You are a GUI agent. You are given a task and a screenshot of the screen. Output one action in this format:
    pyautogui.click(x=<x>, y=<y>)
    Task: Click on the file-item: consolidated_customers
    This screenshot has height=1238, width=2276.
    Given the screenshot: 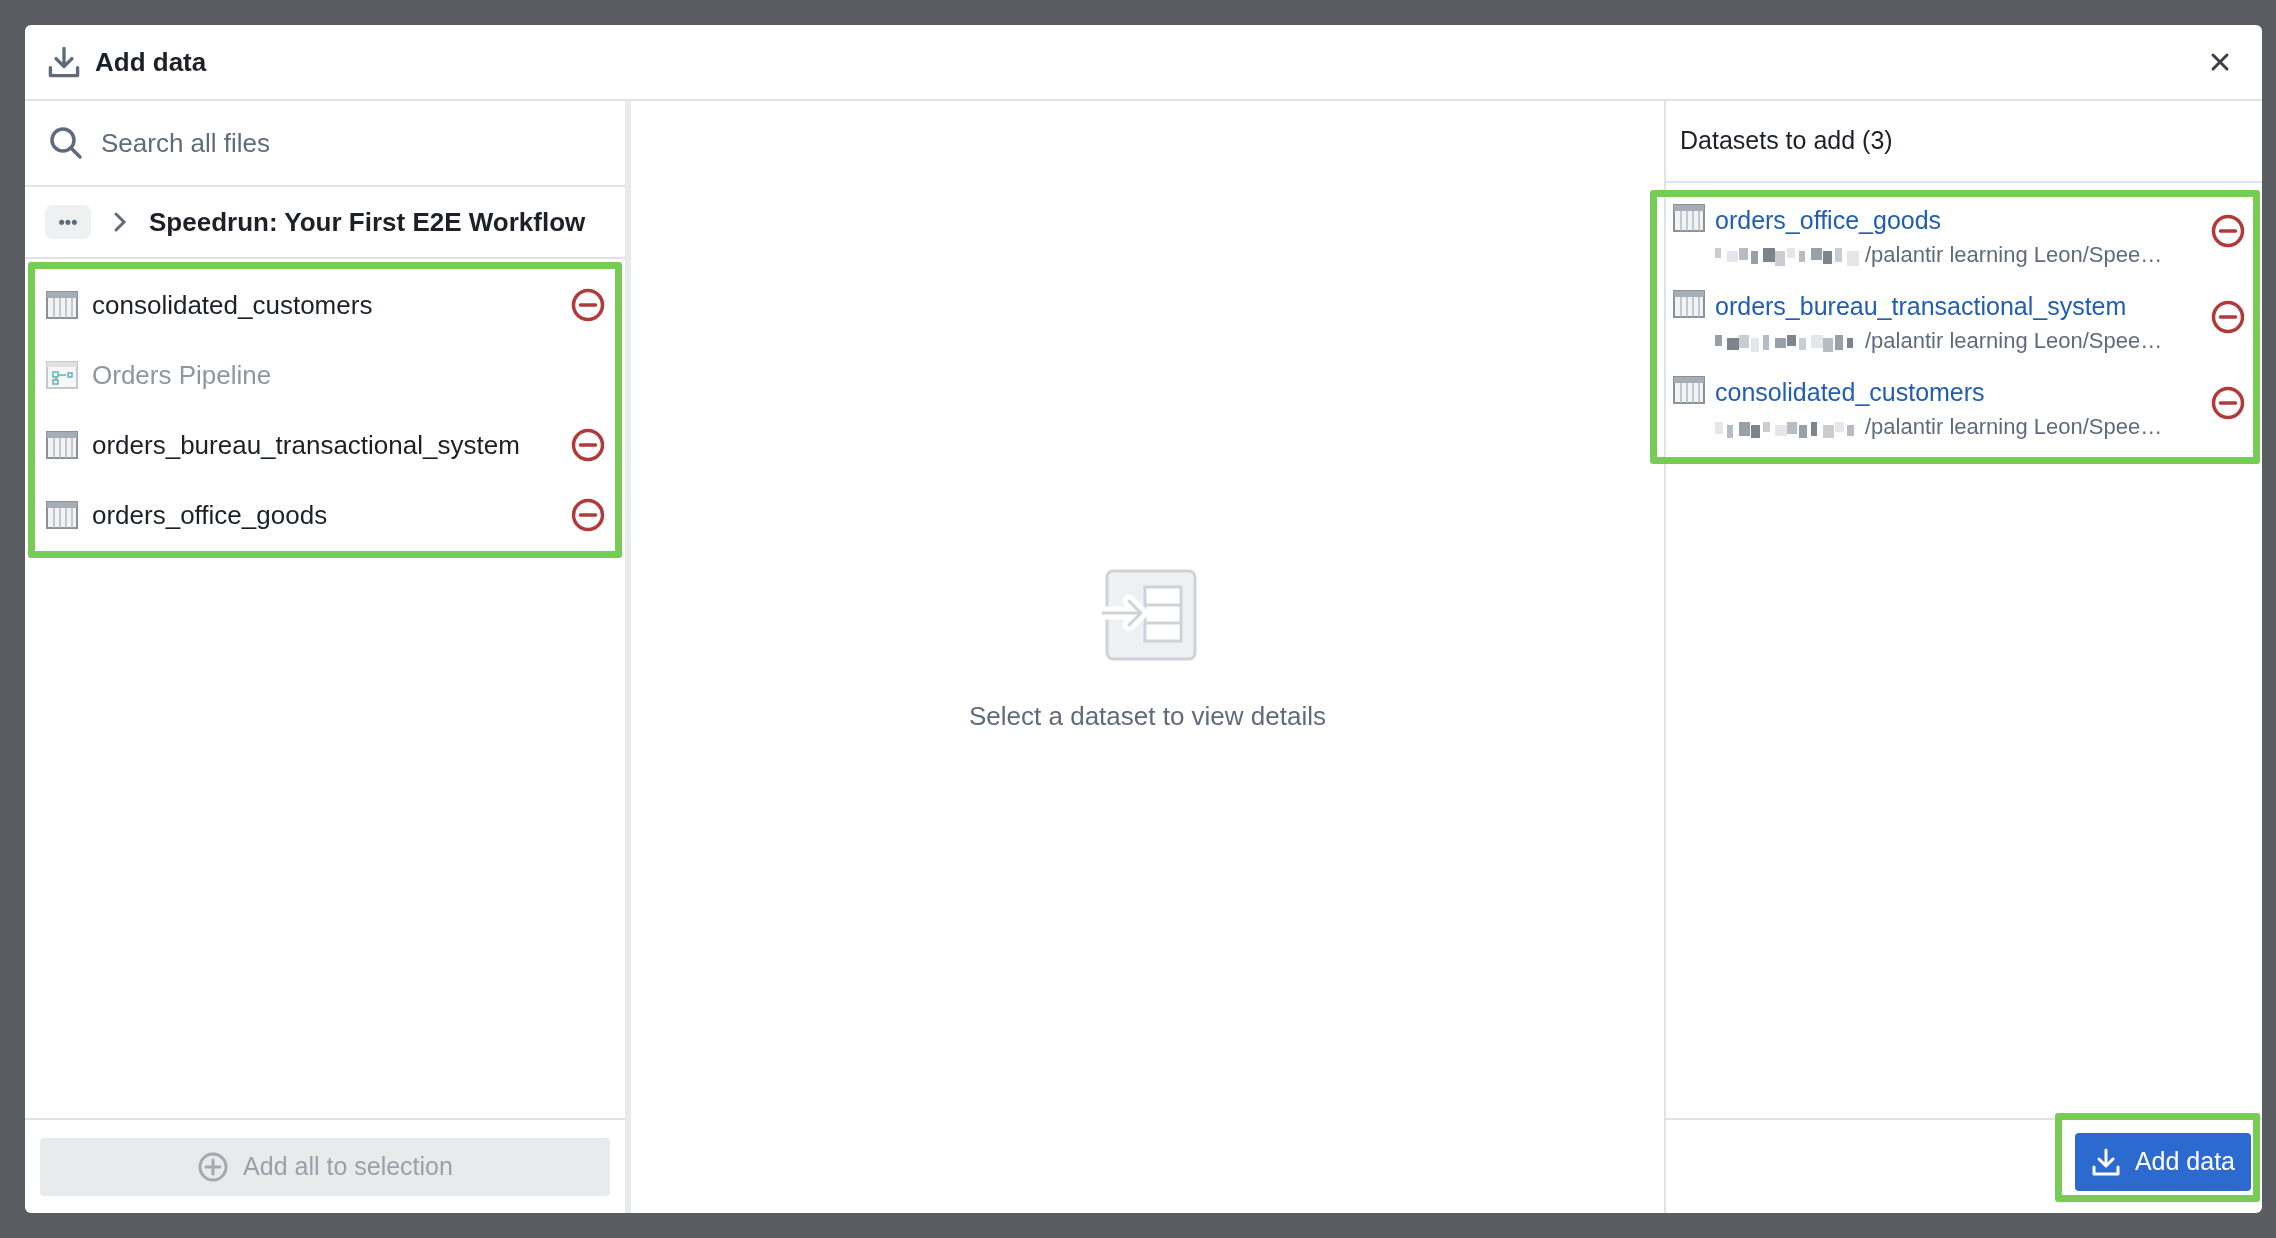 What is the action you would take?
    pyautogui.click(x=325, y=305)
    